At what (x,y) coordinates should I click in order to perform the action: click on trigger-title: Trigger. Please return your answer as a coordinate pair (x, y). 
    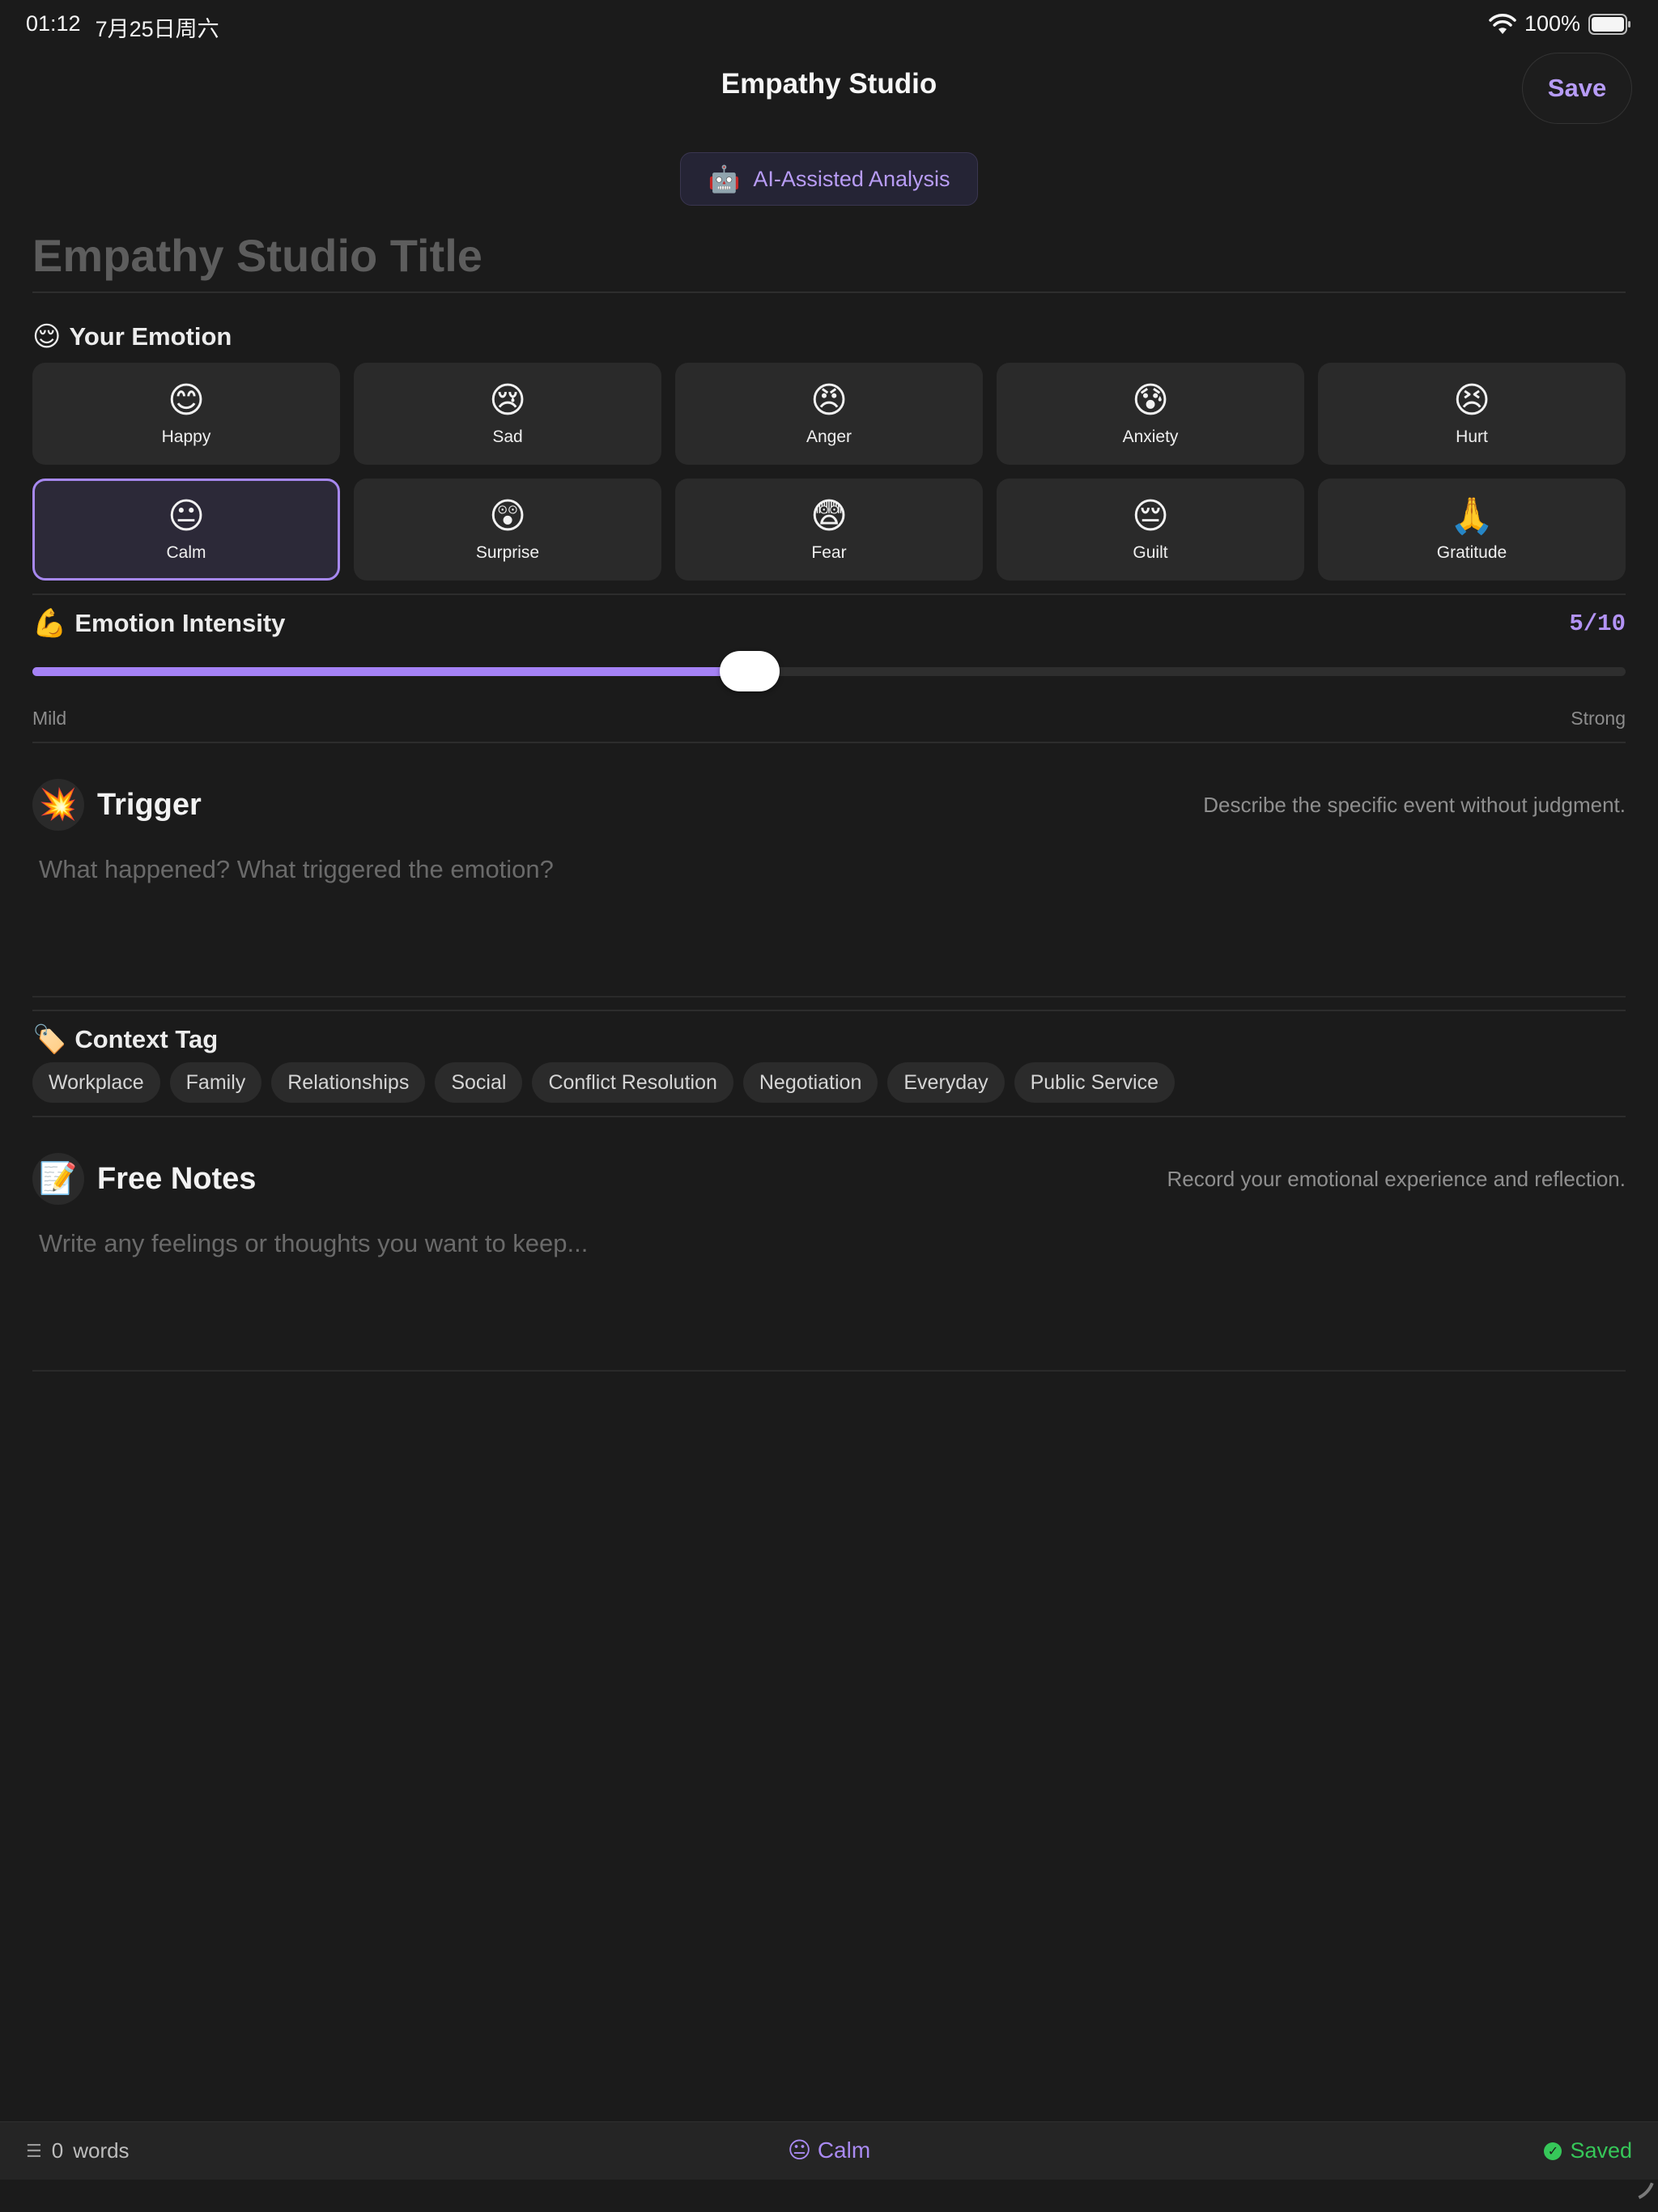
    Looking at the image, I should click on (149, 804).